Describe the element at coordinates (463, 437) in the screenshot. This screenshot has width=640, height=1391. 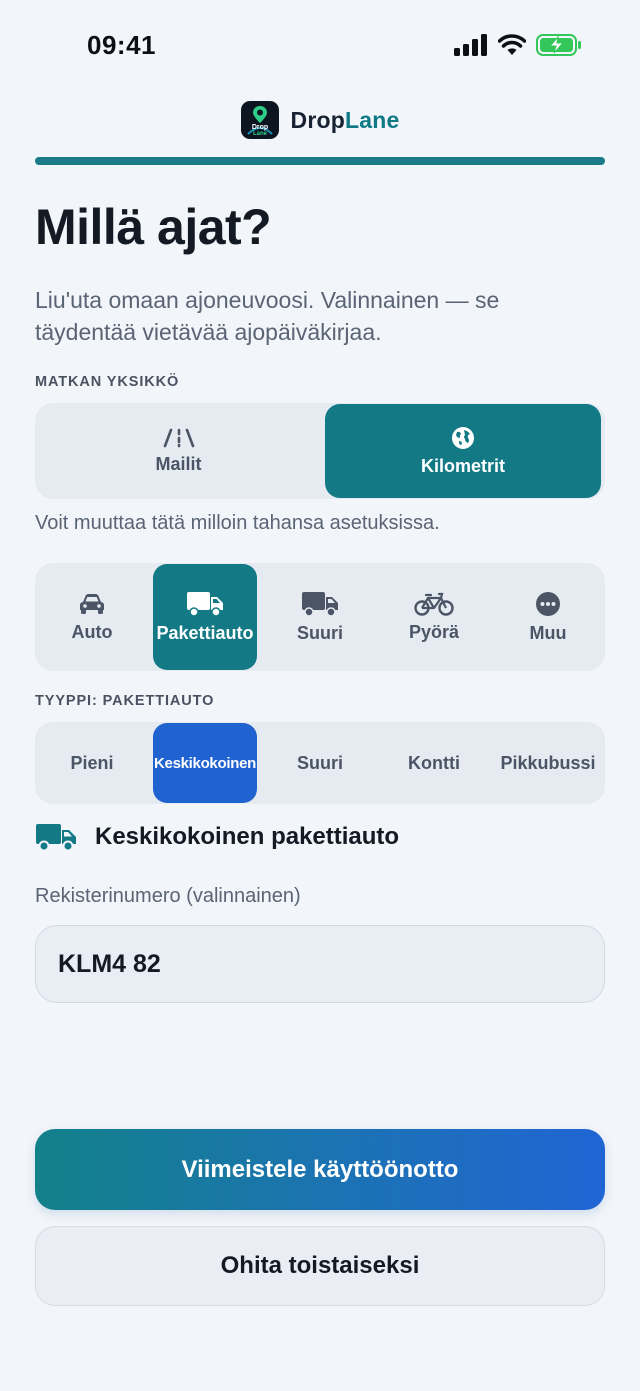
I see `globe-icon` at that location.